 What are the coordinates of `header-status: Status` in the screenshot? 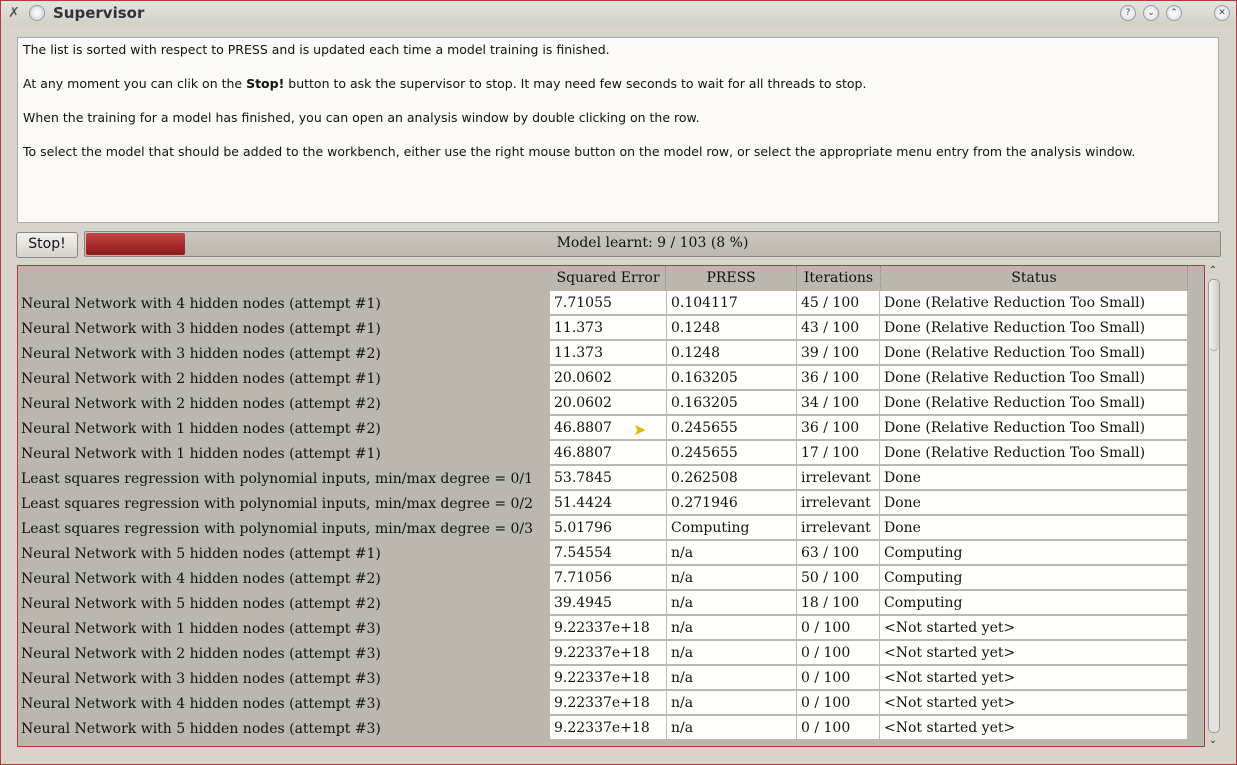 It's located at (1034, 278).